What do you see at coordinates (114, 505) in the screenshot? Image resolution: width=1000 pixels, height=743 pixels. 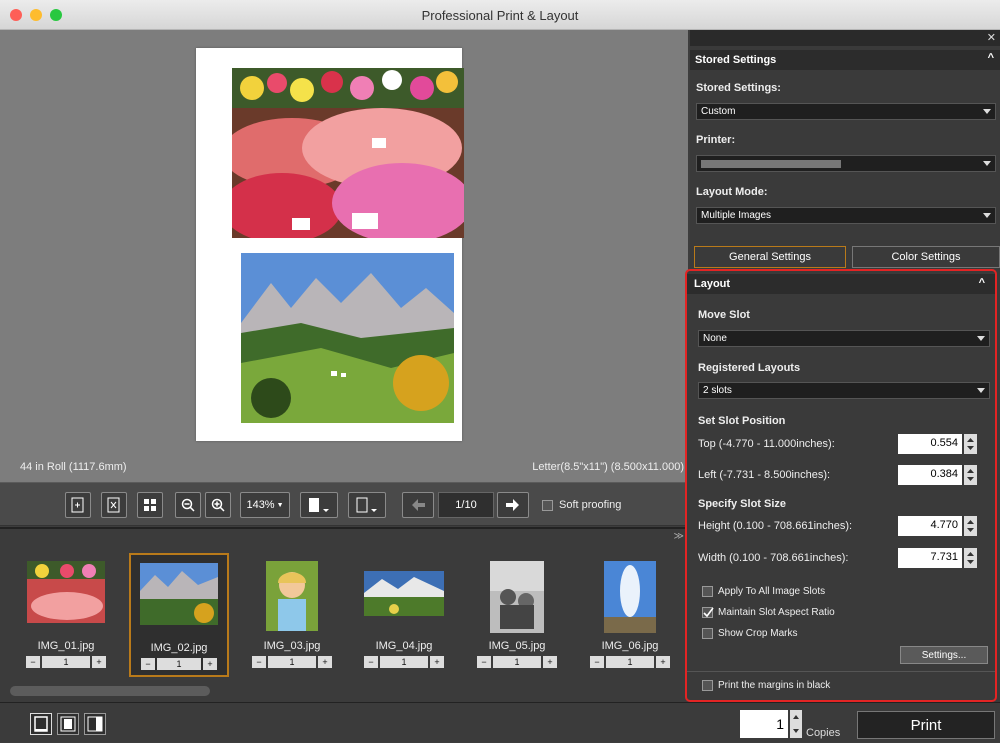 I see `delete-page-button` at bounding box center [114, 505].